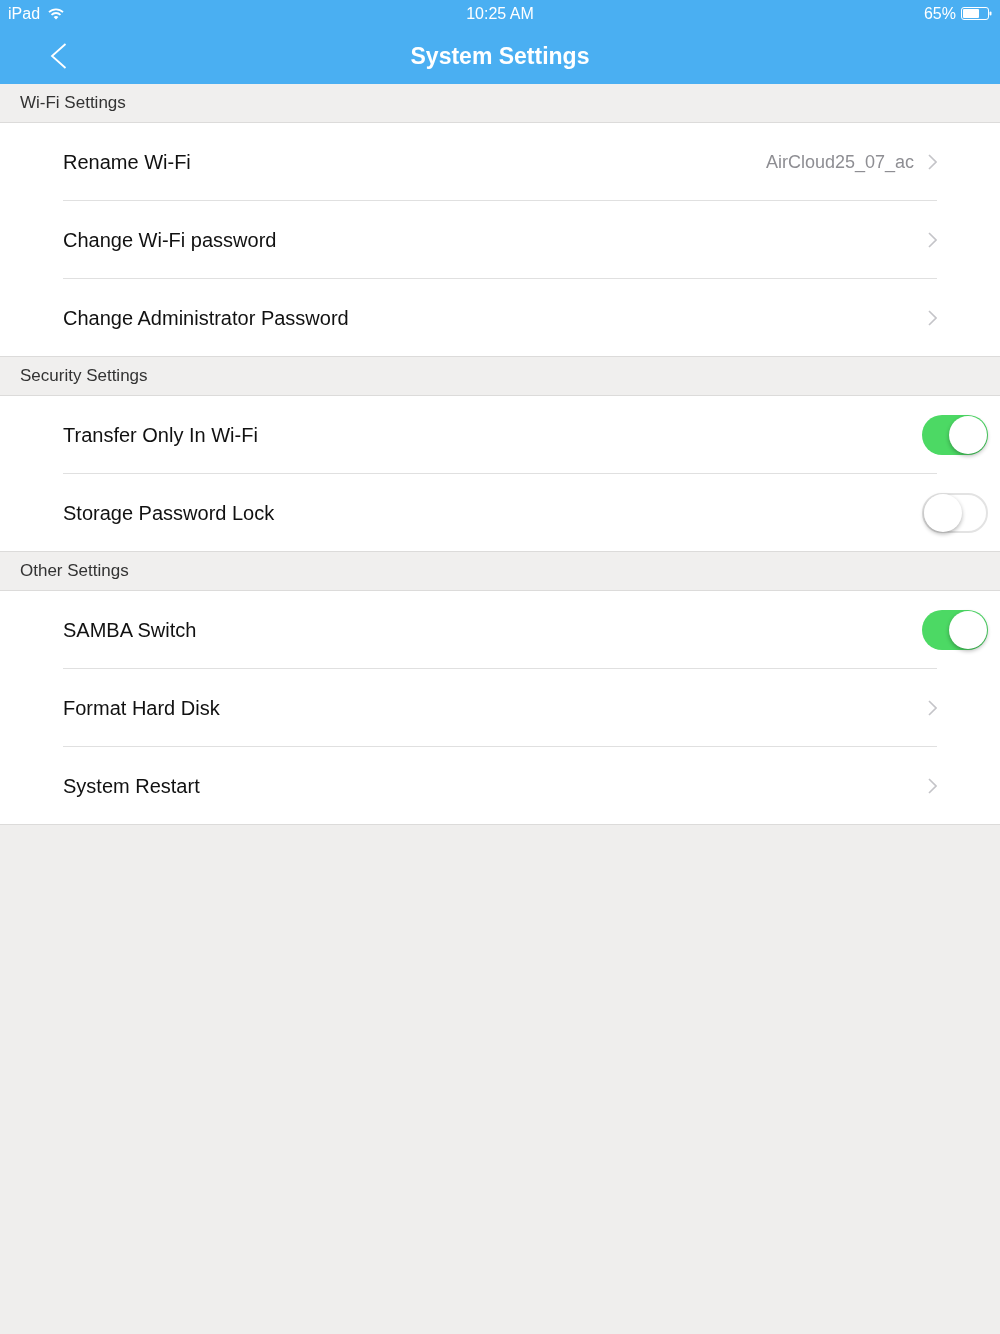 This screenshot has height=1334, width=1000. I want to click on row-label: Transfer Only In Wi-Fi, so click(161, 435).